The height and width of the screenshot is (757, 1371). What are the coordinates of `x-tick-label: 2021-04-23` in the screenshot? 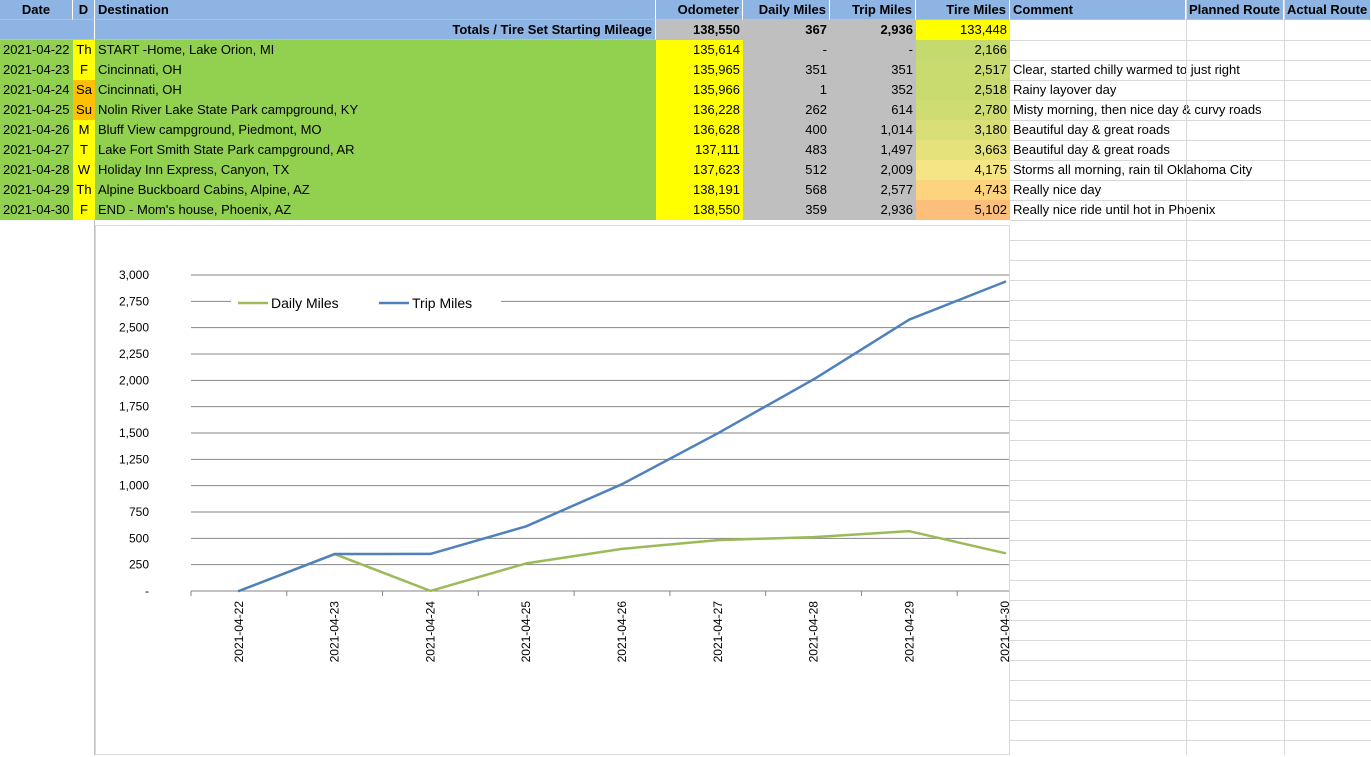 It's located at (335, 632).